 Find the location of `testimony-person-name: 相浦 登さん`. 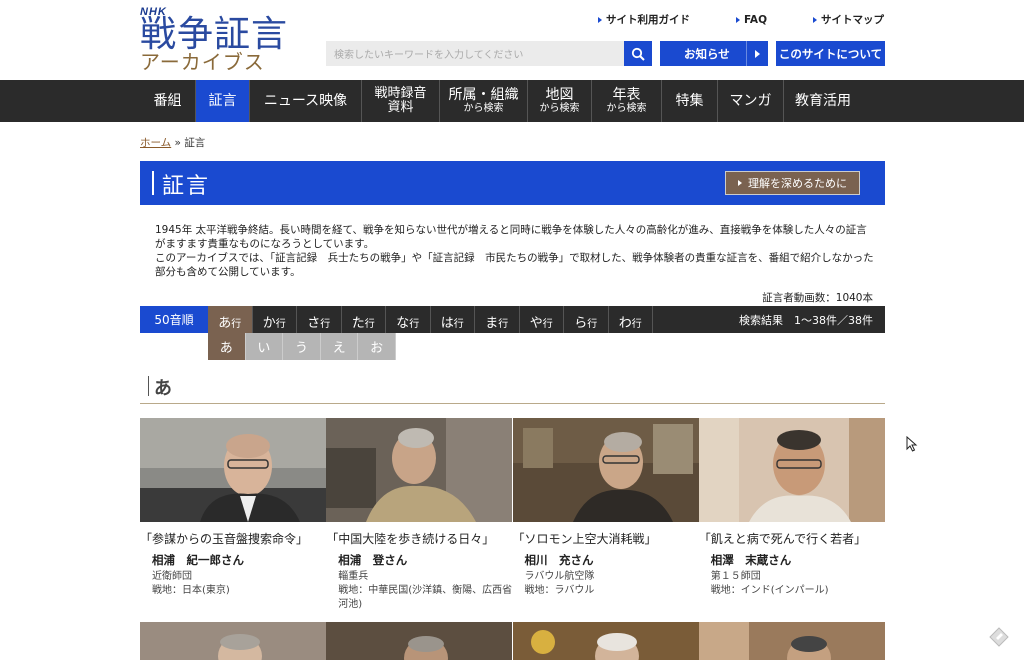

testimony-person-name: 相浦 登さん is located at coordinates (419, 560).